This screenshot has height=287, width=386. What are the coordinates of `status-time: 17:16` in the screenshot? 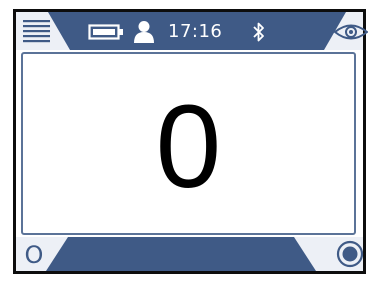 It's located at (195, 31).